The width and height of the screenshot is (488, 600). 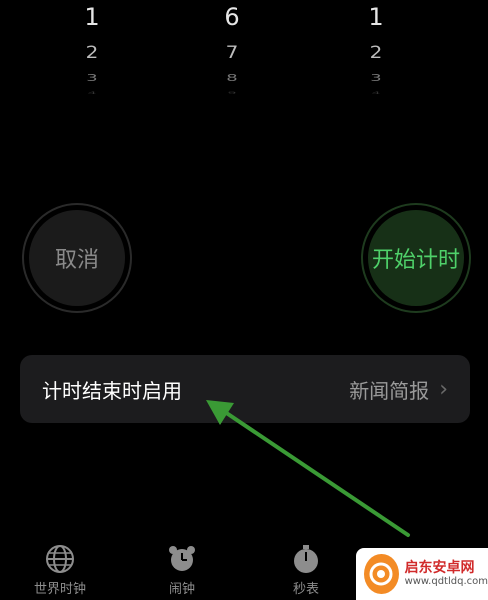 I want to click on watermark-logo-icon, so click(x=381, y=574).